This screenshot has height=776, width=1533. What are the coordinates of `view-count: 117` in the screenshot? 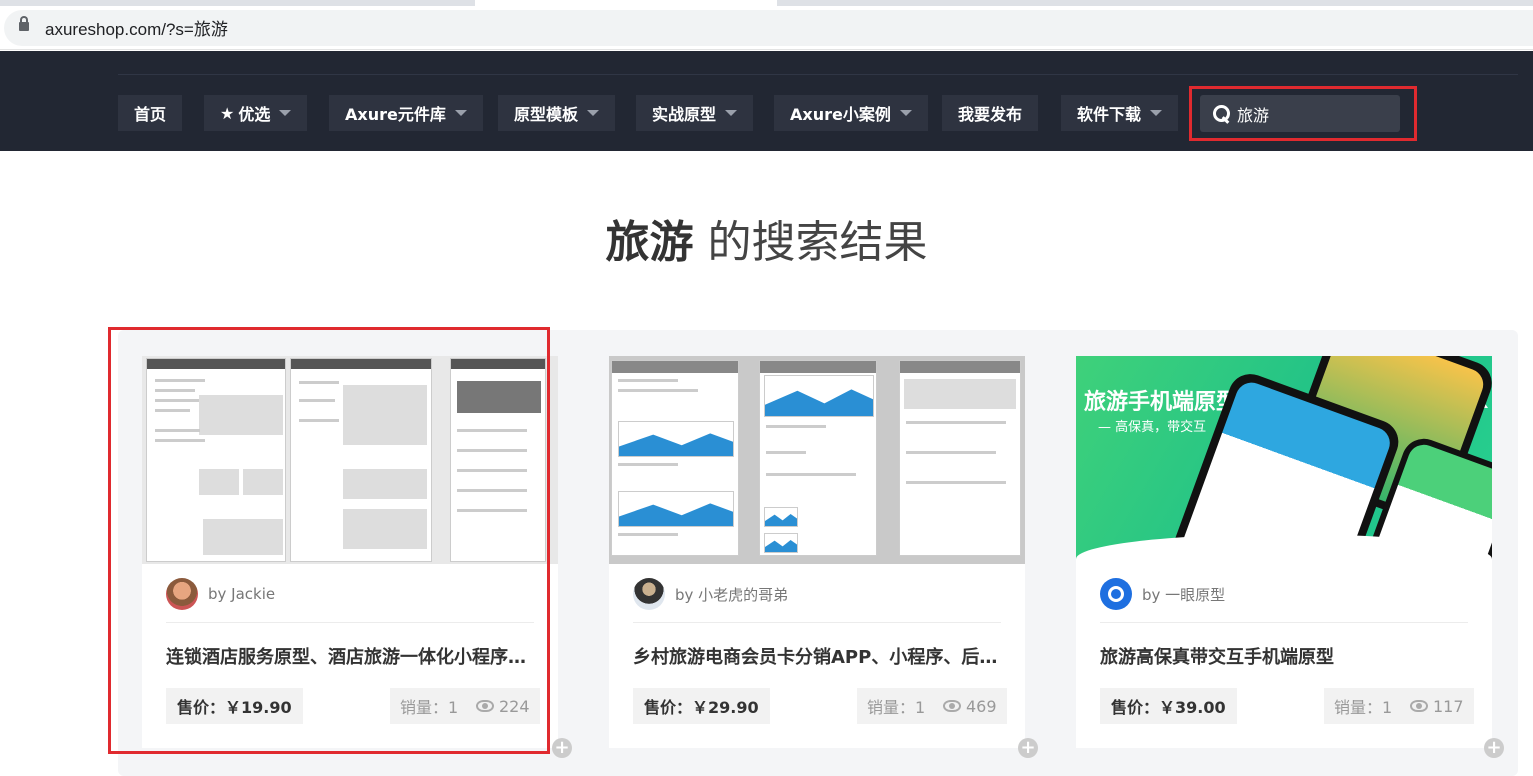 It's located at (1437, 706).